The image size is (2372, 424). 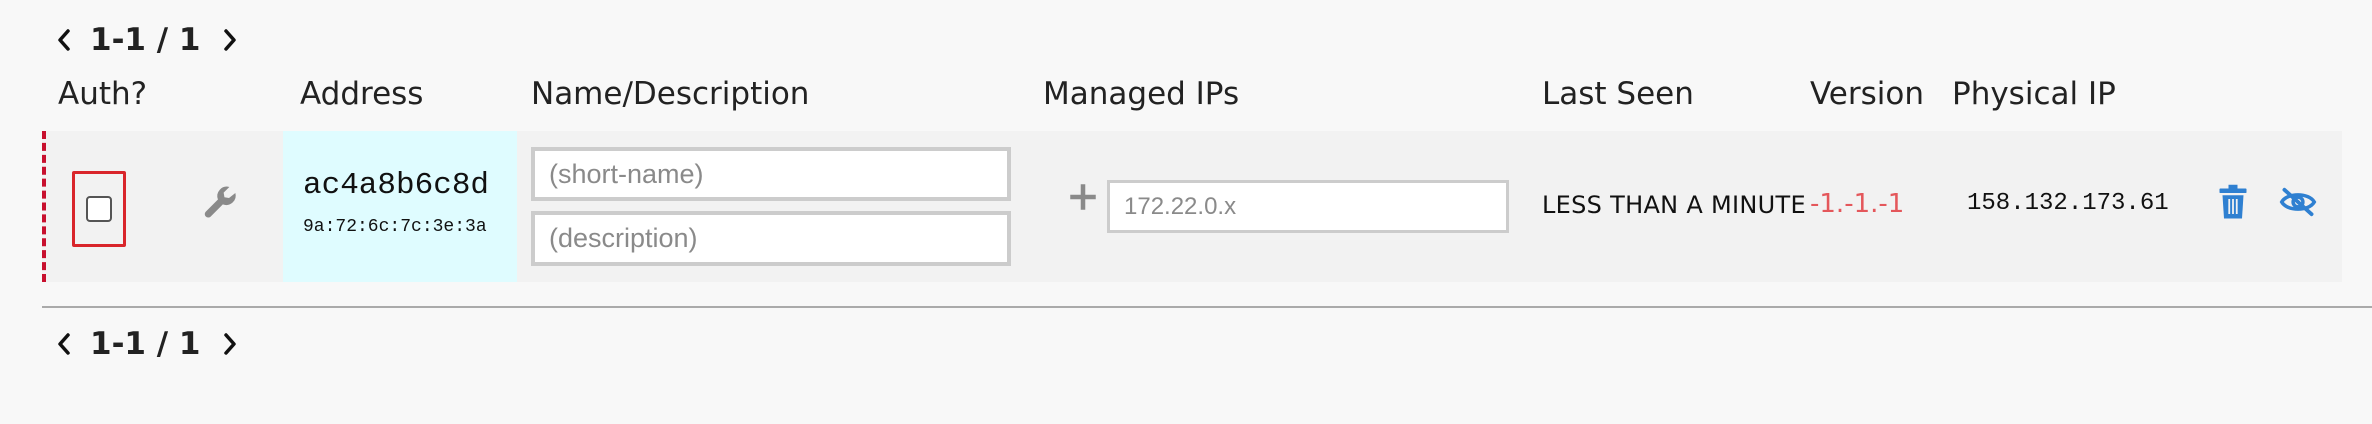 I want to click on physical-ip-value: 158.132.173.61, so click(x=2068, y=203).